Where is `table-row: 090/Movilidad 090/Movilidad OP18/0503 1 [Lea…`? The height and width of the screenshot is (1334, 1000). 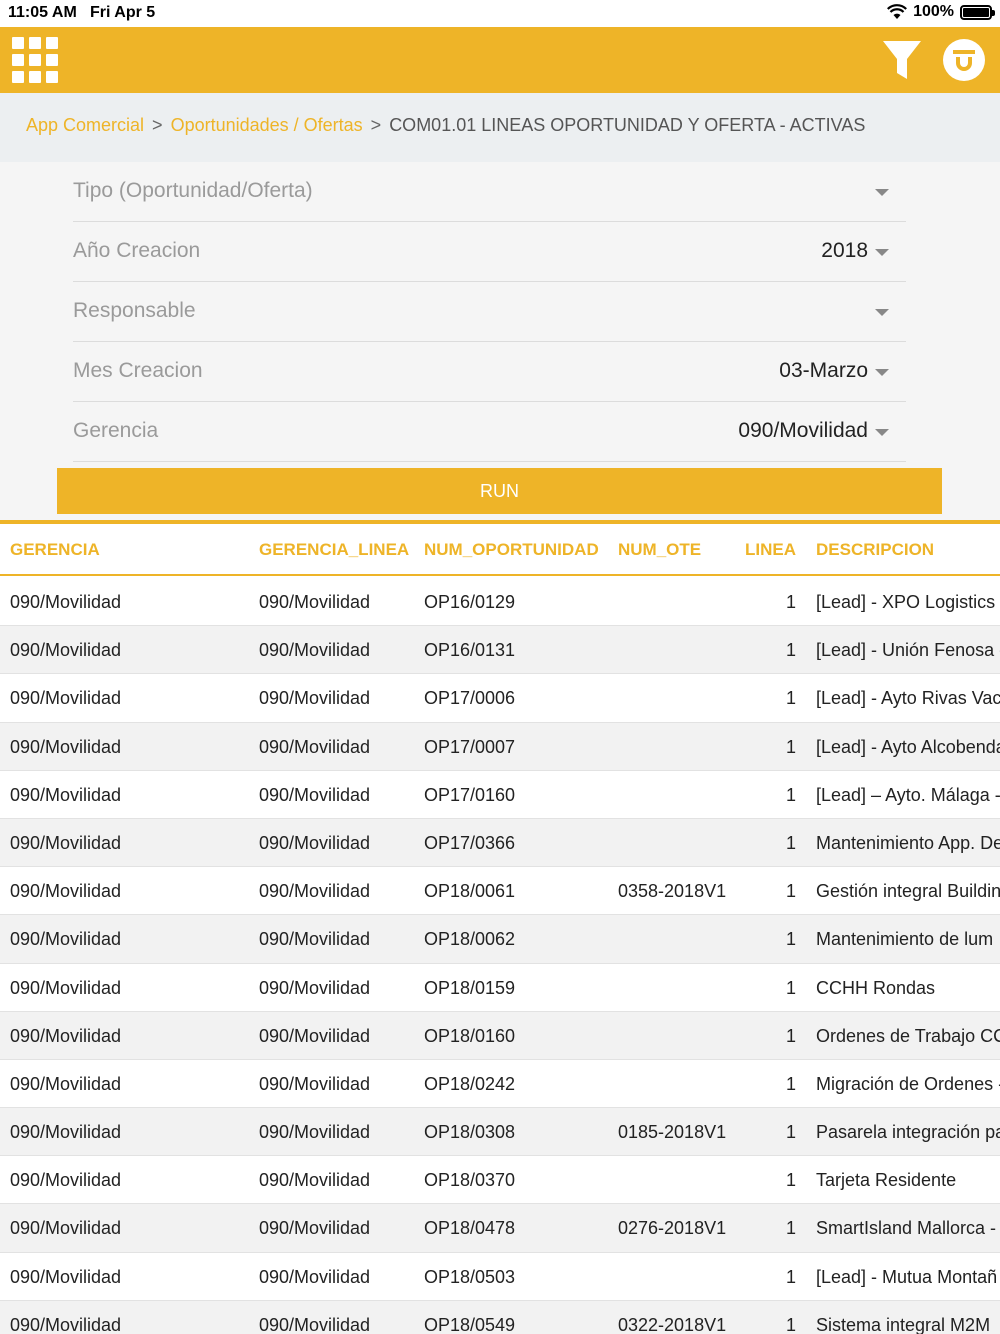 table-row: 090/Movilidad 090/Movilidad OP18/0503 1 [Lea… is located at coordinates (500, 1277).